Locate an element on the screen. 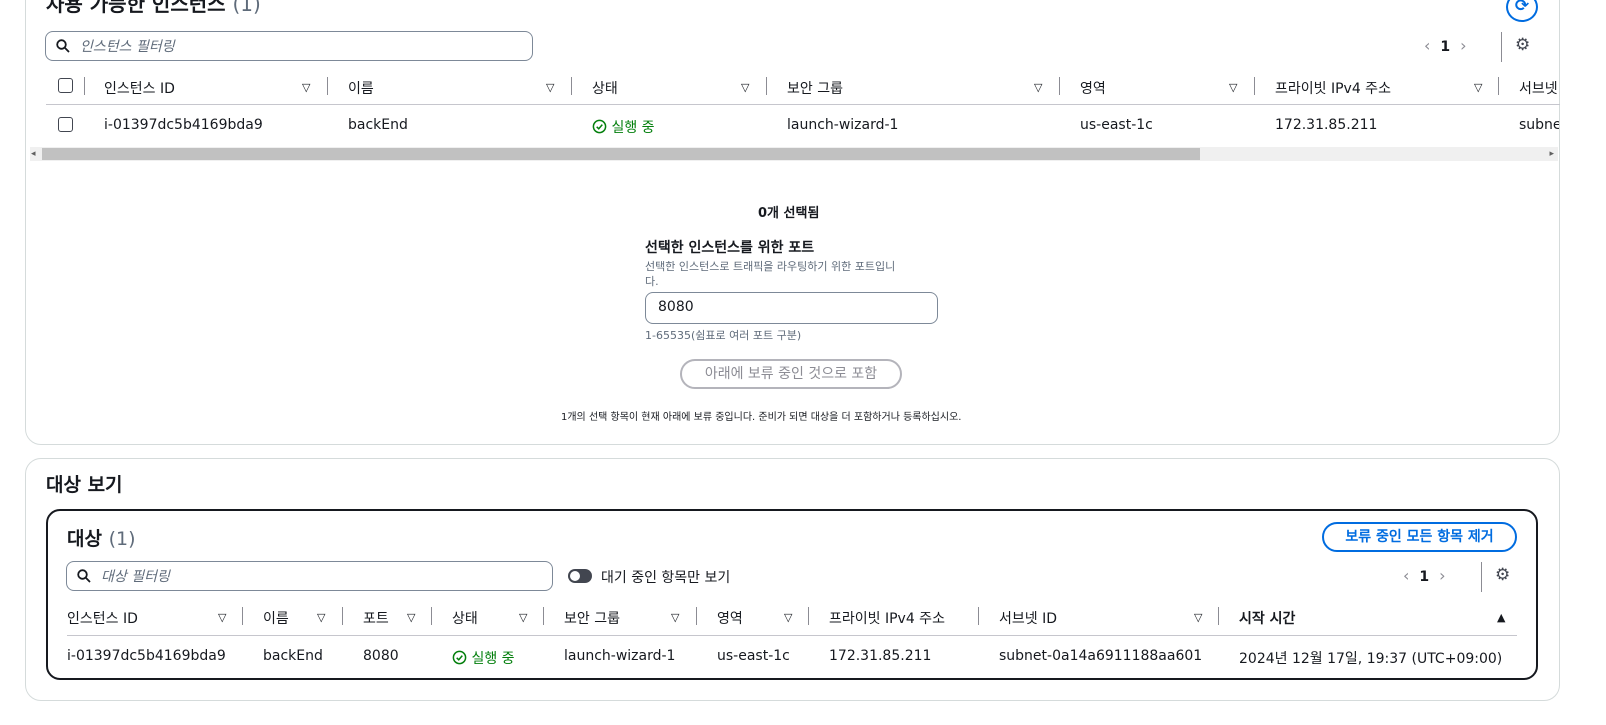 This screenshot has width=1606, height=725. cell-private-ip: 172.31.85.211 is located at coordinates (880, 656).